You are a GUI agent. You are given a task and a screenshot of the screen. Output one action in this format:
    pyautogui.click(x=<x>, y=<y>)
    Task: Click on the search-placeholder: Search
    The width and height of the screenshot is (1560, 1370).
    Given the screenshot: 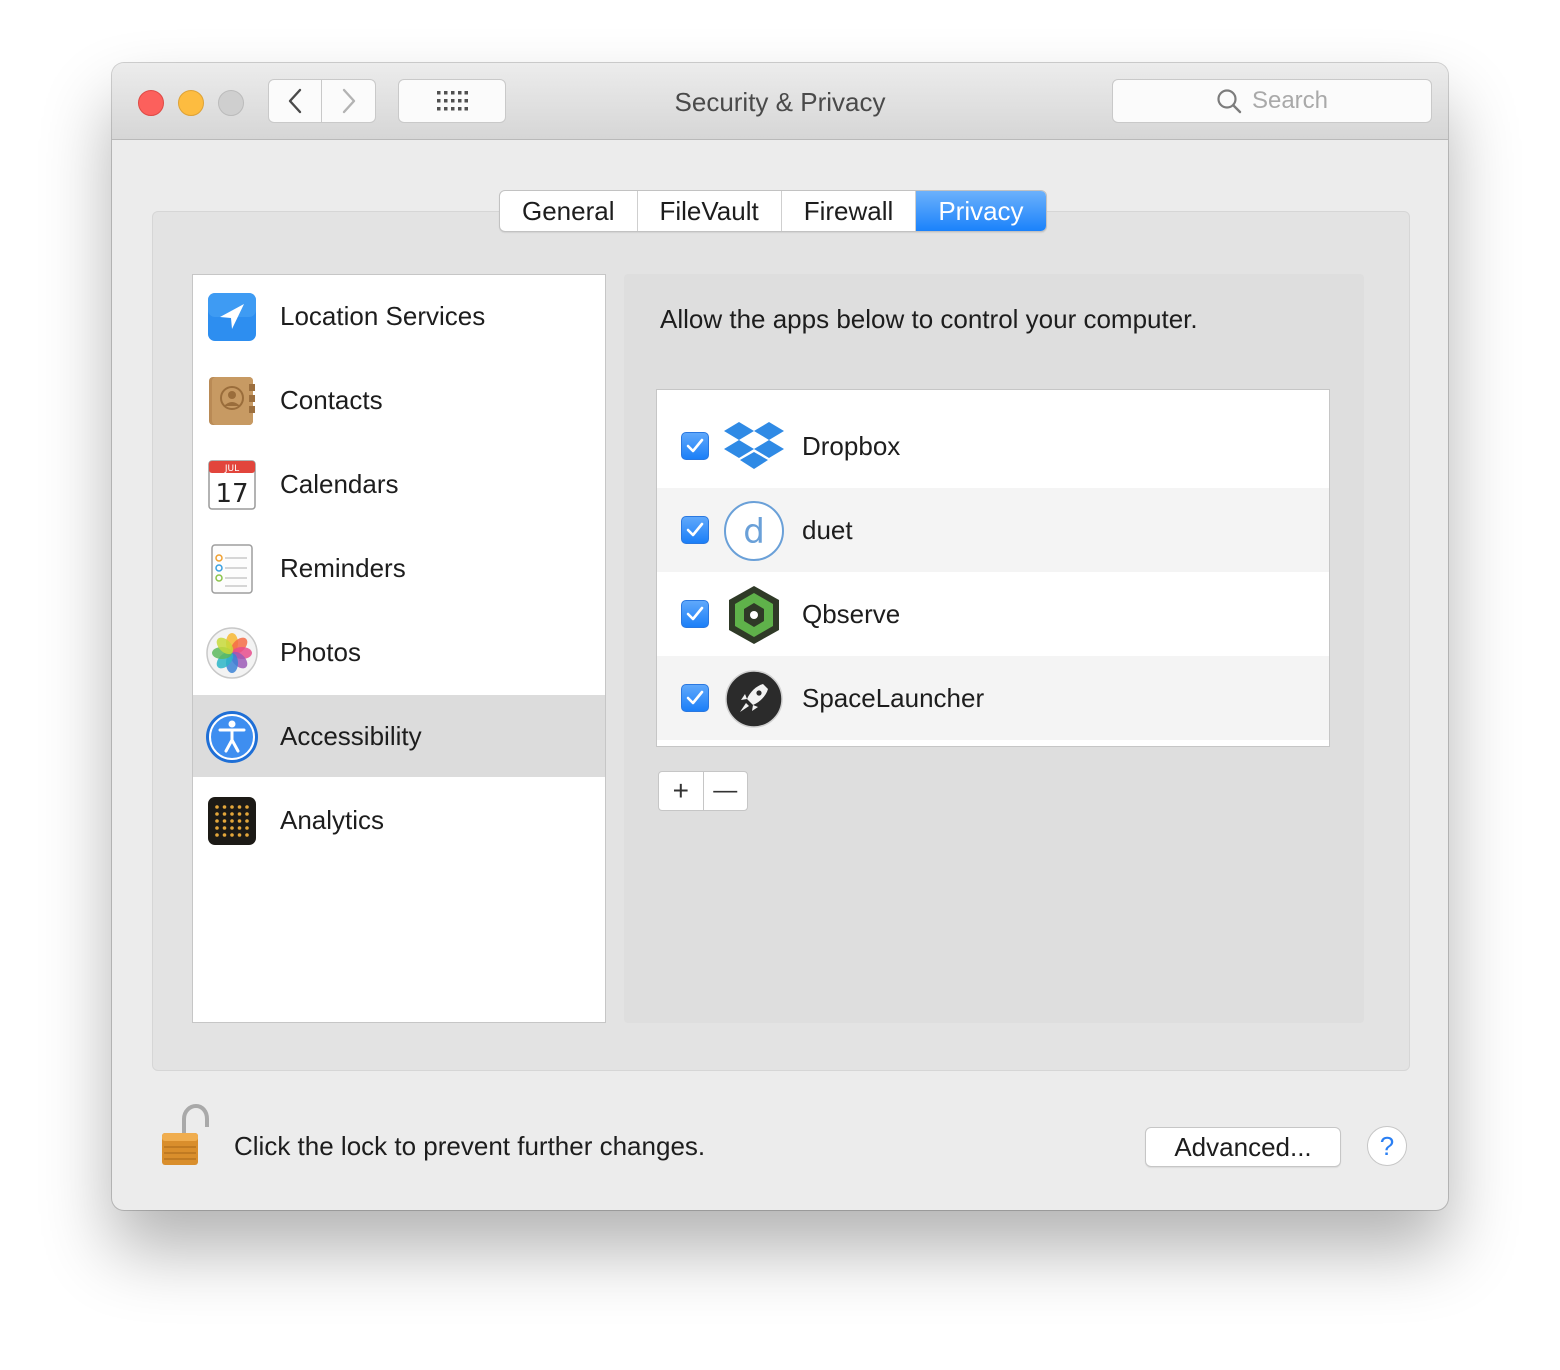 What is the action you would take?
    pyautogui.click(x=1290, y=100)
    